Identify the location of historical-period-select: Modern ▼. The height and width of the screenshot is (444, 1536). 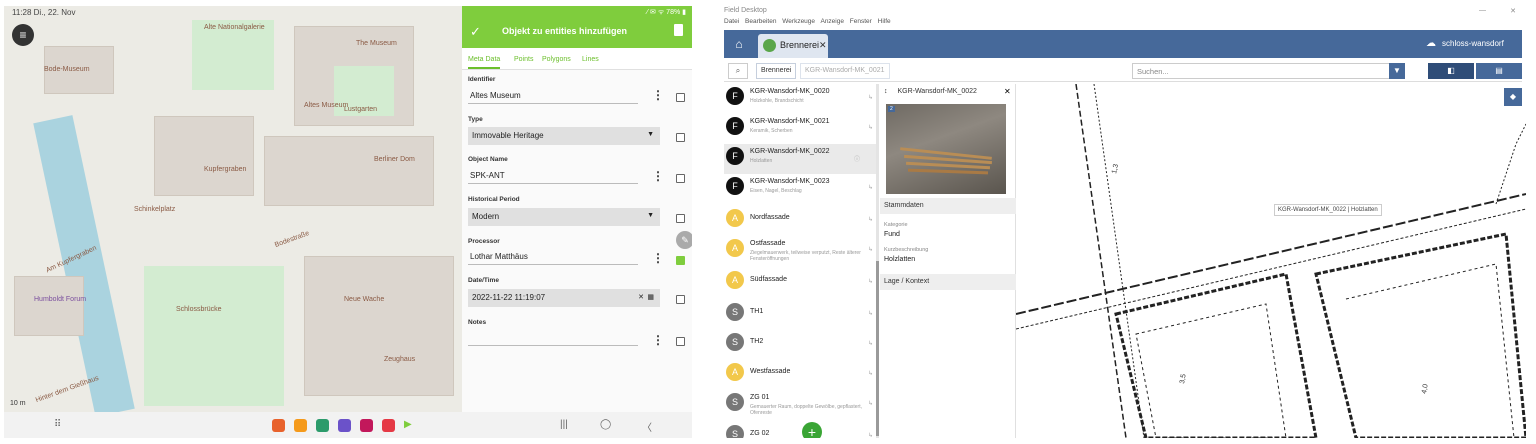
(564, 217).